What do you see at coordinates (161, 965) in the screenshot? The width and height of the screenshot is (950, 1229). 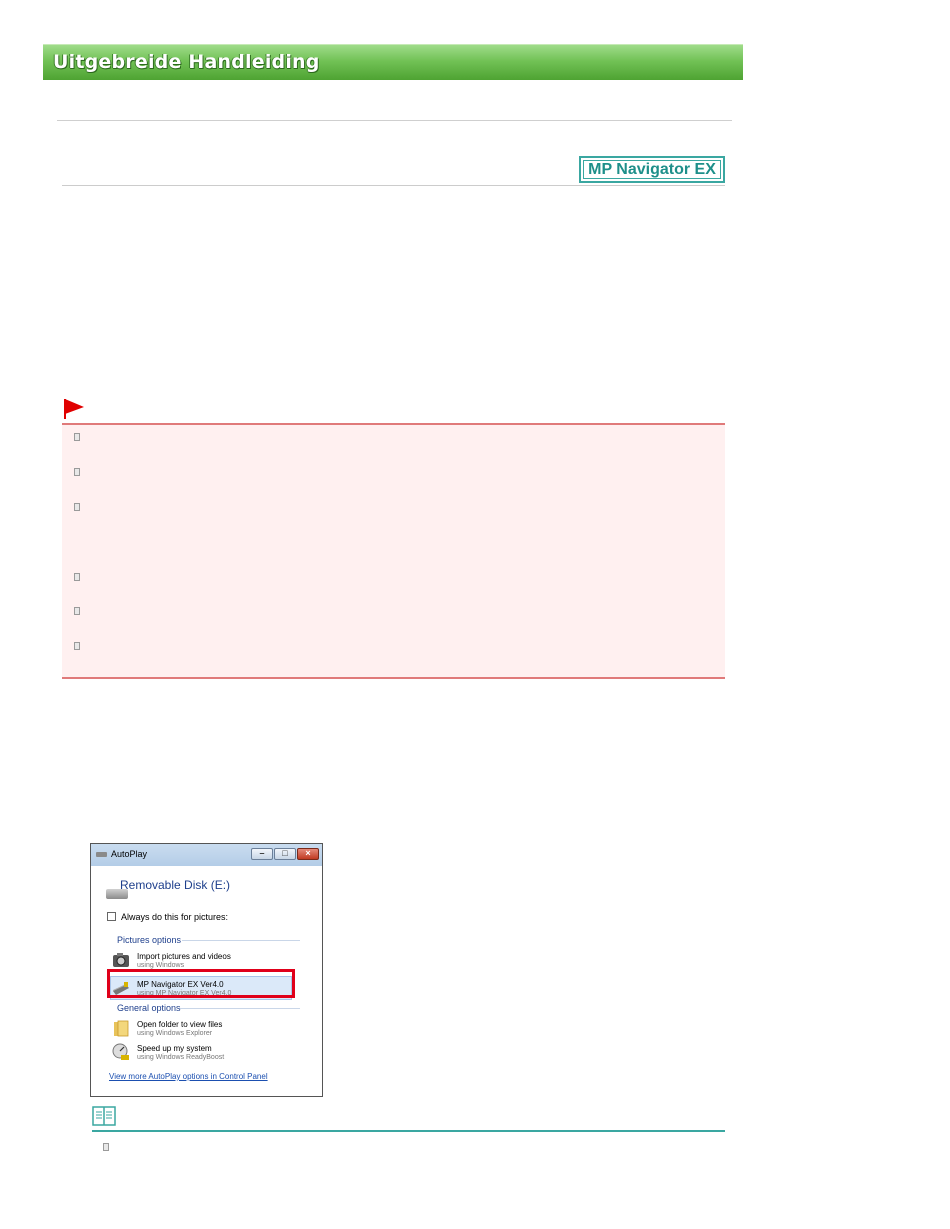 I see `option-subtitle: using Windows` at bounding box center [161, 965].